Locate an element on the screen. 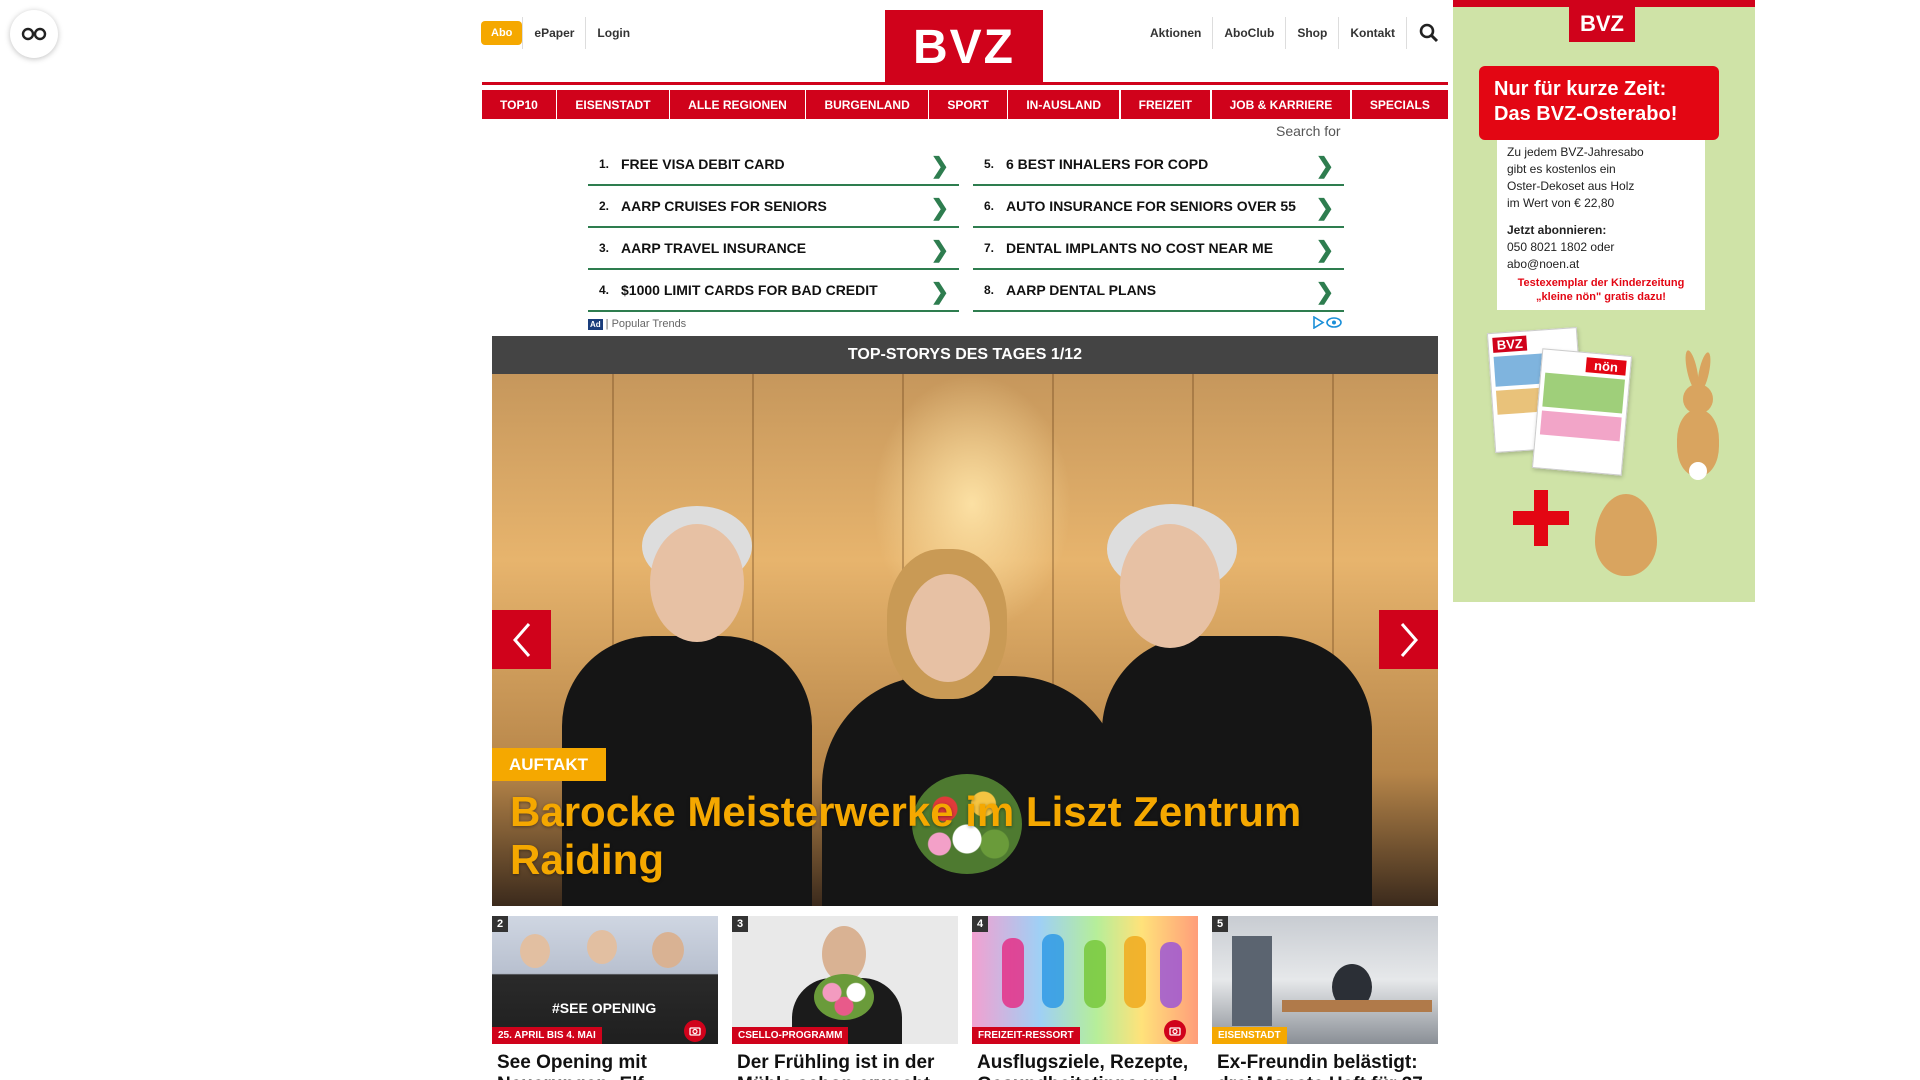  shop-link: Shop is located at coordinates (1313, 33).